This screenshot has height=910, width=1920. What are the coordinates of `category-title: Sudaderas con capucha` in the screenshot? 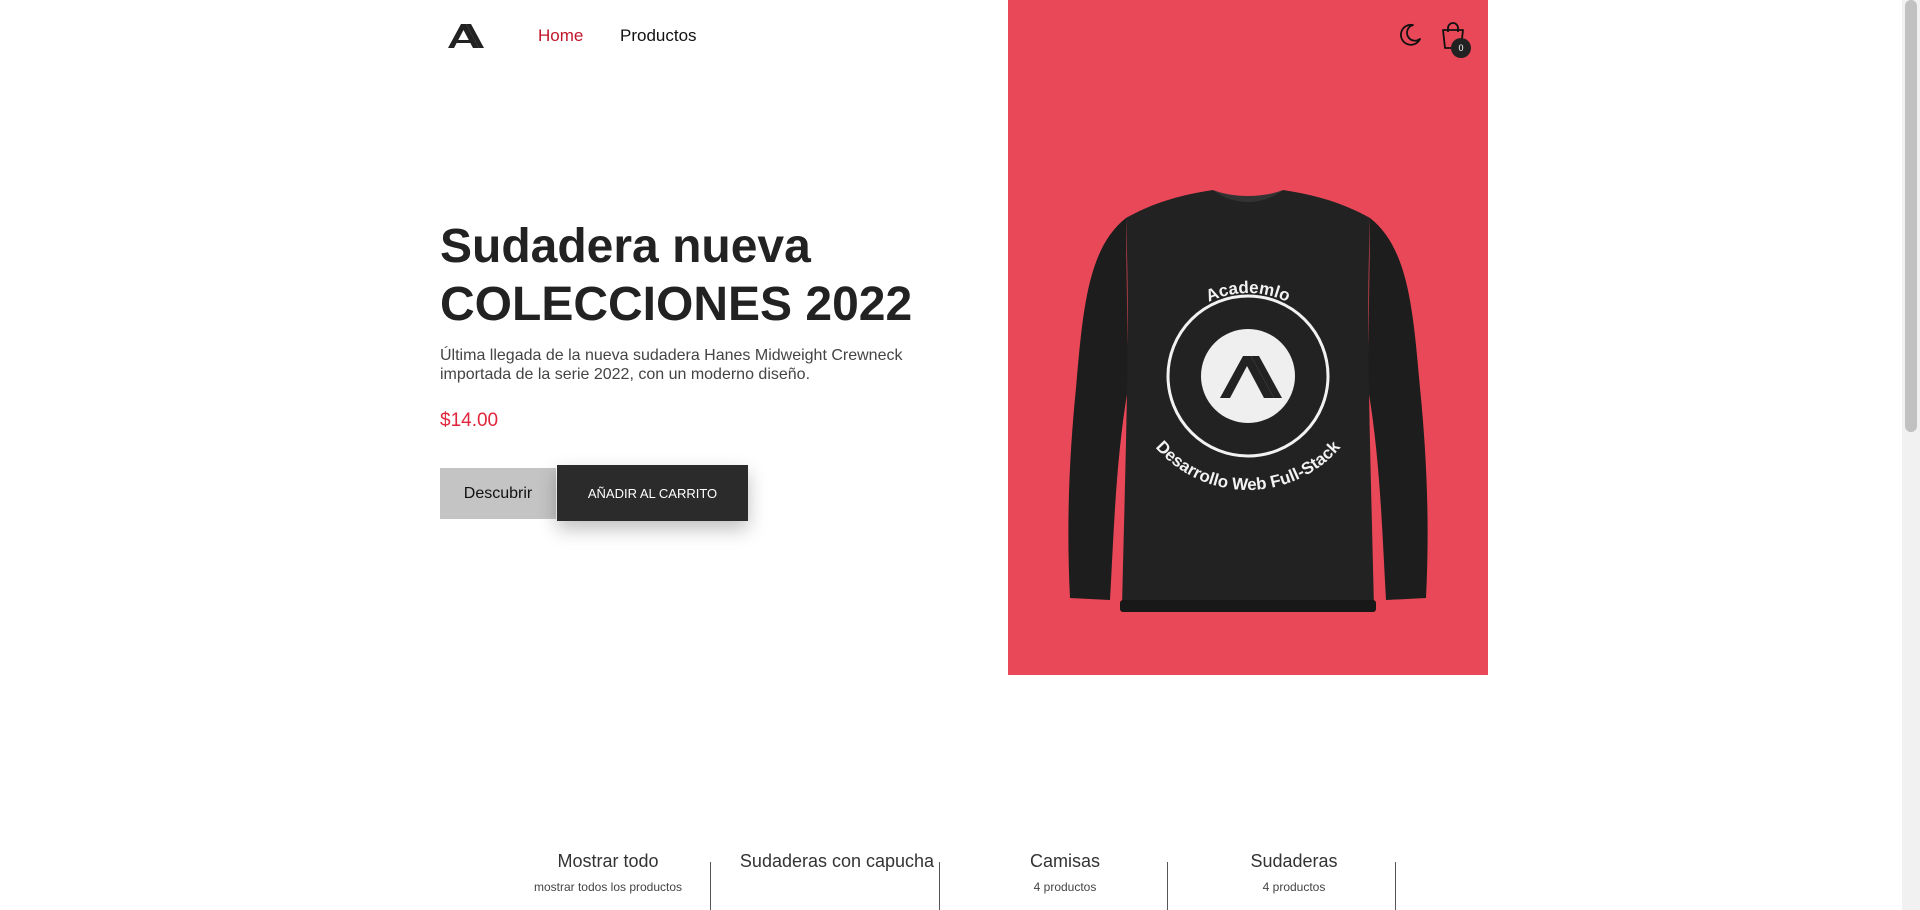 It's located at (837, 861).